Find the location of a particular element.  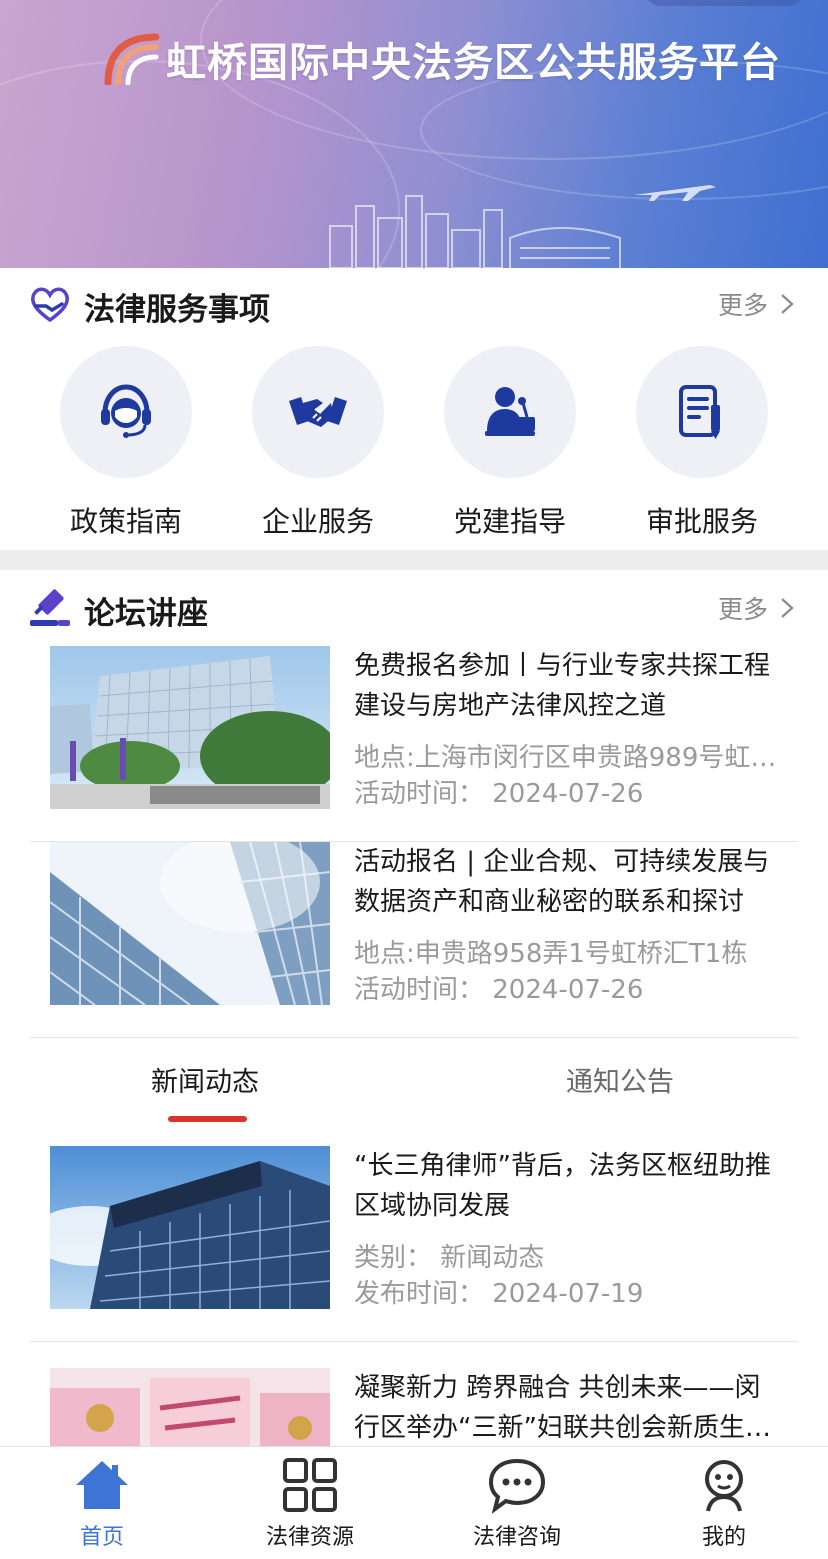

forum-item-location: 地点:申贵路958弄1号虹桥汇T1栋 is located at coordinates (551, 954).